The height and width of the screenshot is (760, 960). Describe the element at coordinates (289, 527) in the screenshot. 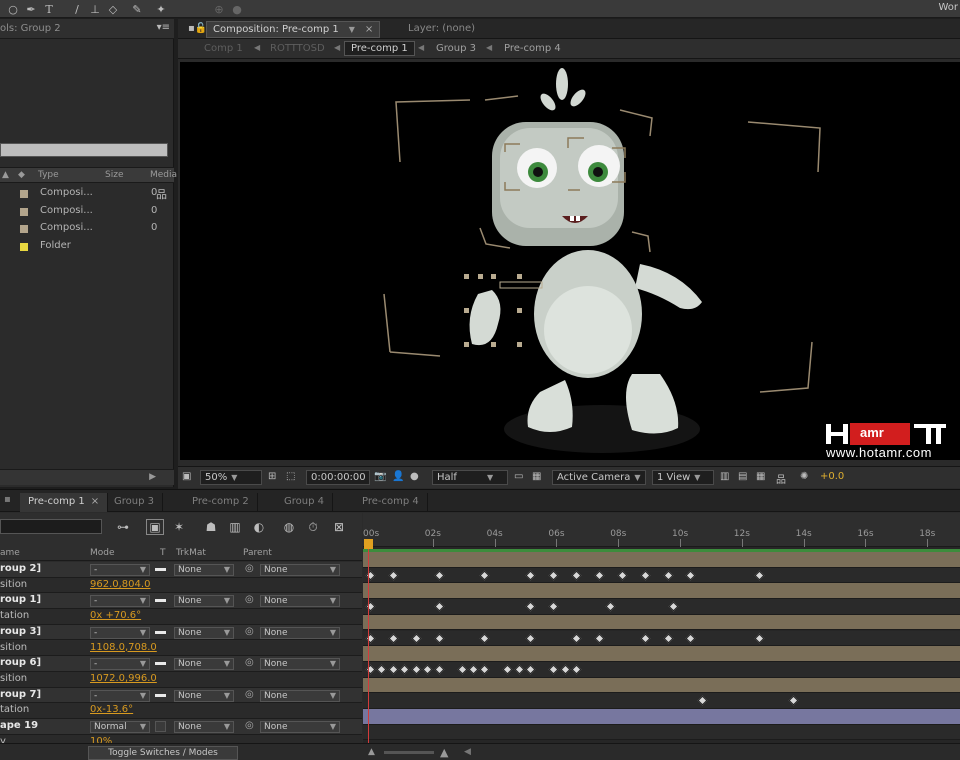

I see `brainstorm-icon: ◍` at that location.